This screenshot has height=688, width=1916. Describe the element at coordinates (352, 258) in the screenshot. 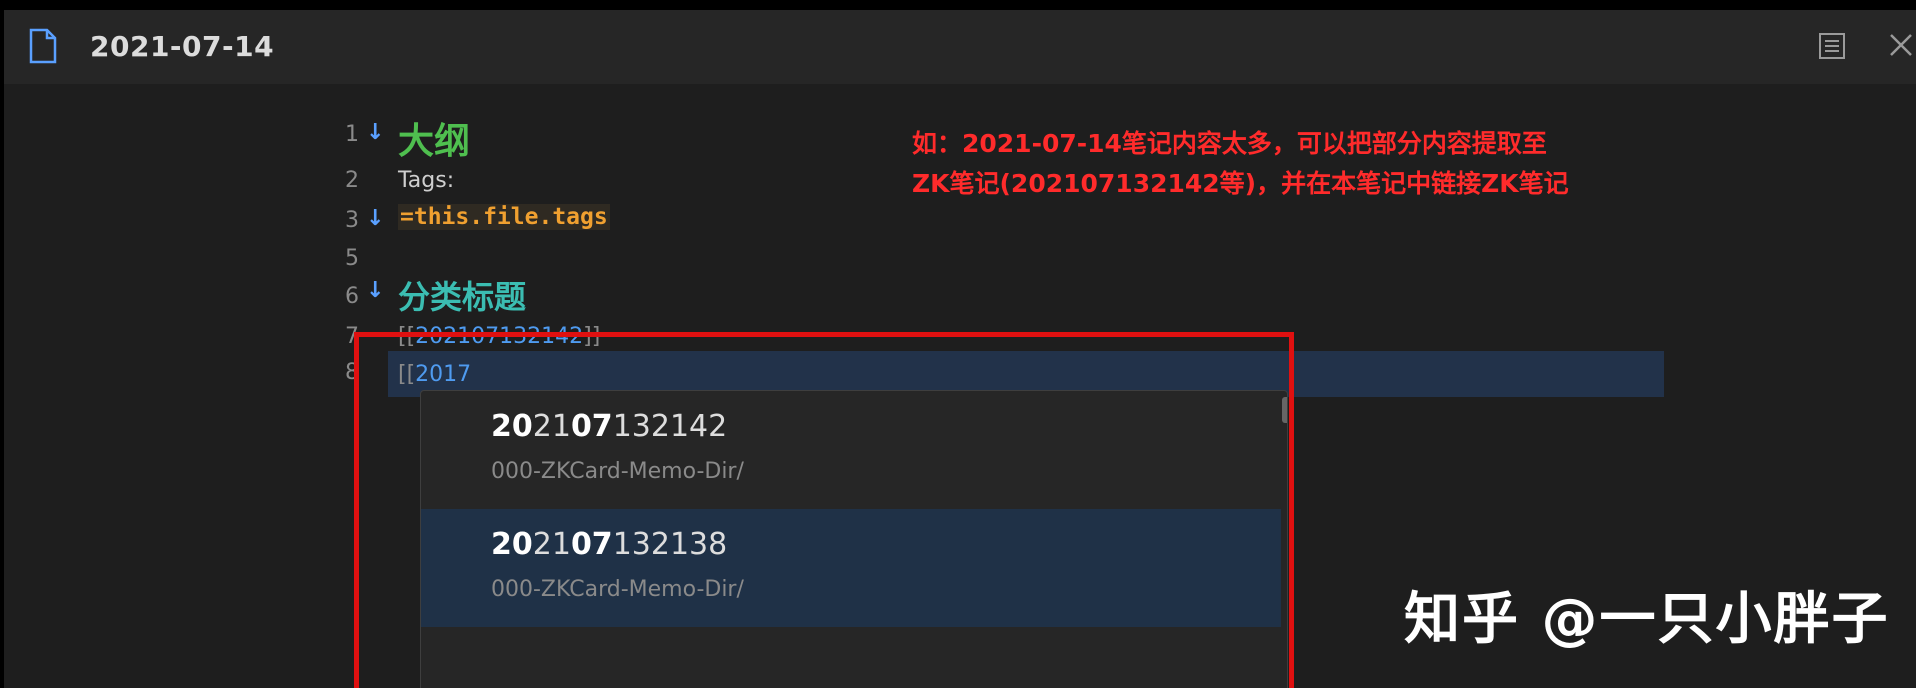

I see `line-number: 5` at that location.